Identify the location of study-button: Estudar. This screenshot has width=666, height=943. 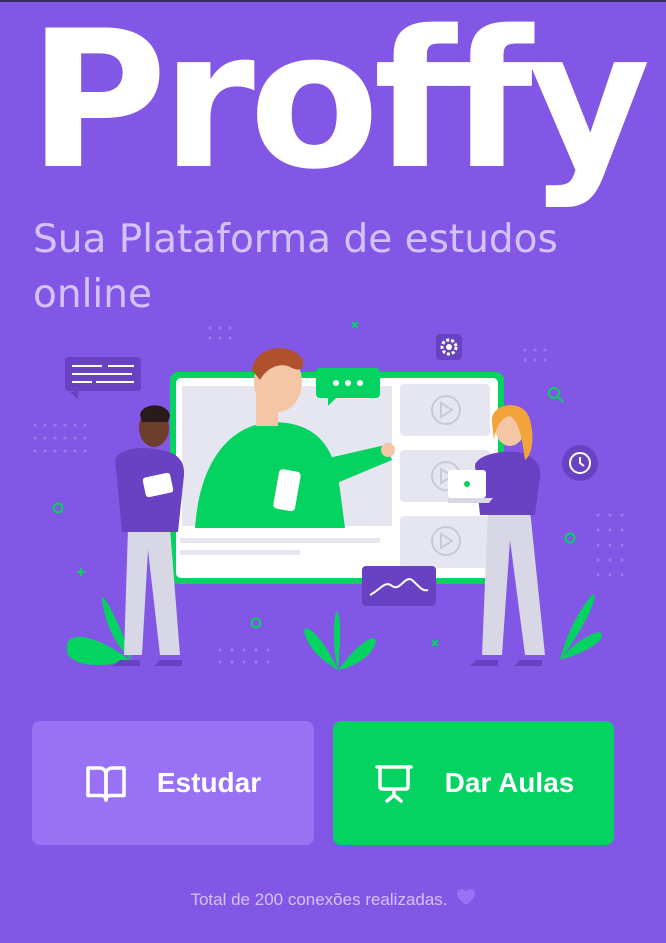
(173, 783).